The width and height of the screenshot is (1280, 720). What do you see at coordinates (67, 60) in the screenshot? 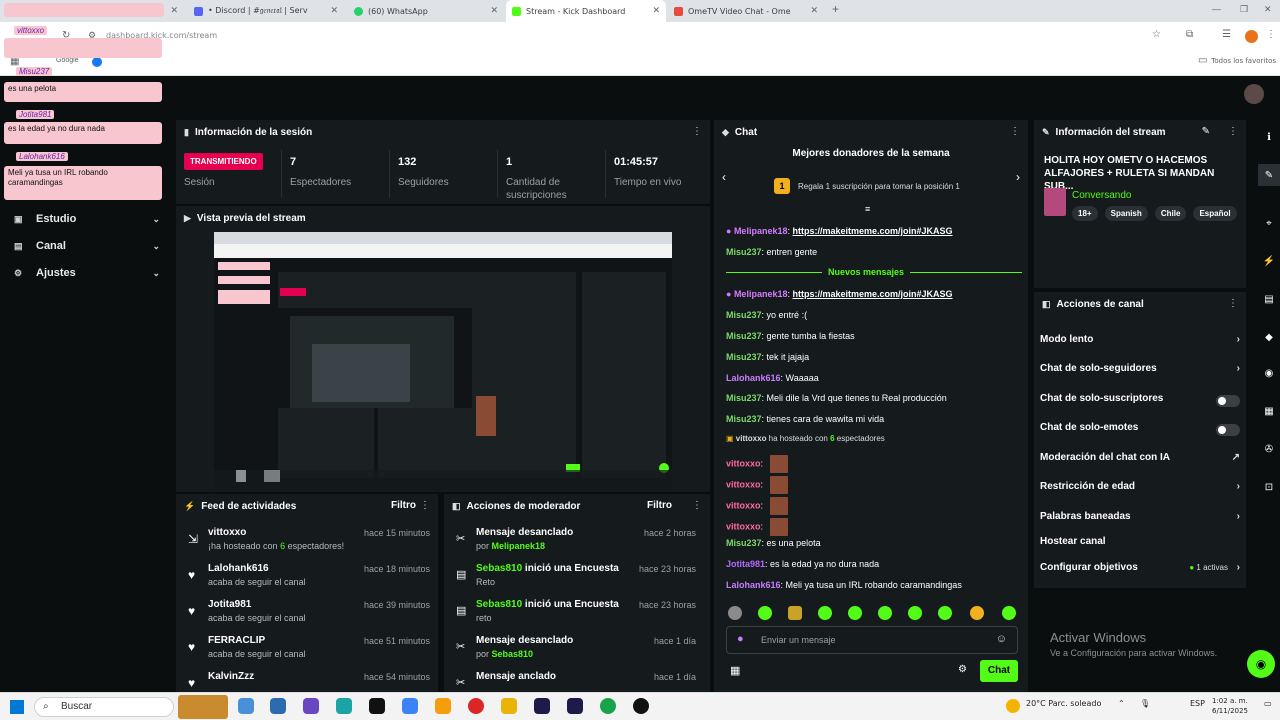
I see `bookmark-google: Google` at bounding box center [67, 60].